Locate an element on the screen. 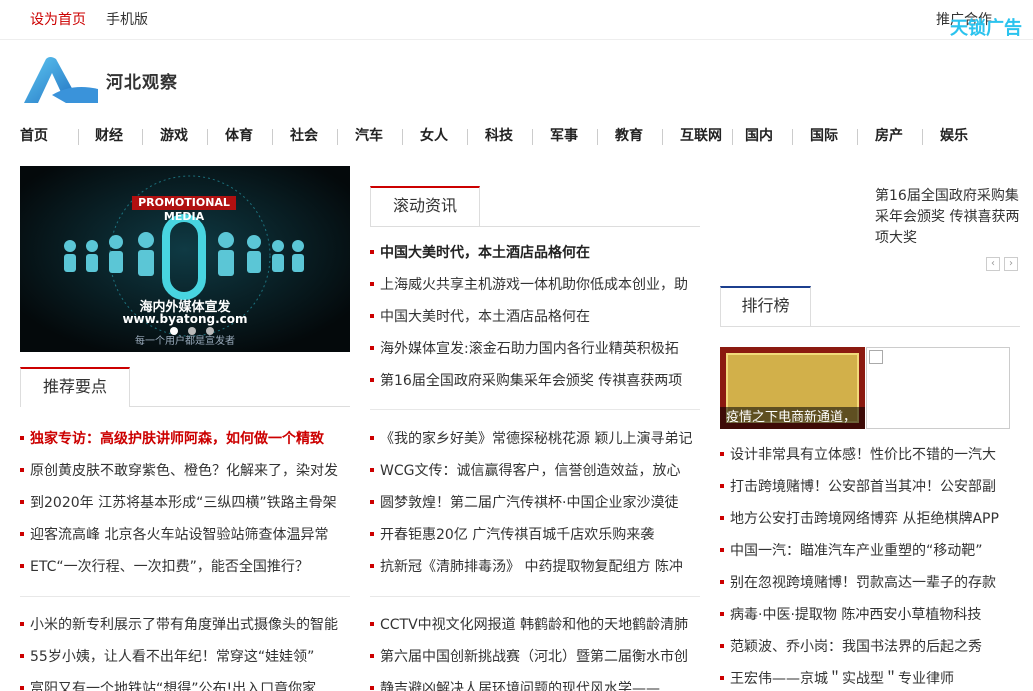  site-logo: 河北观察 is located at coordinates (112, 81).